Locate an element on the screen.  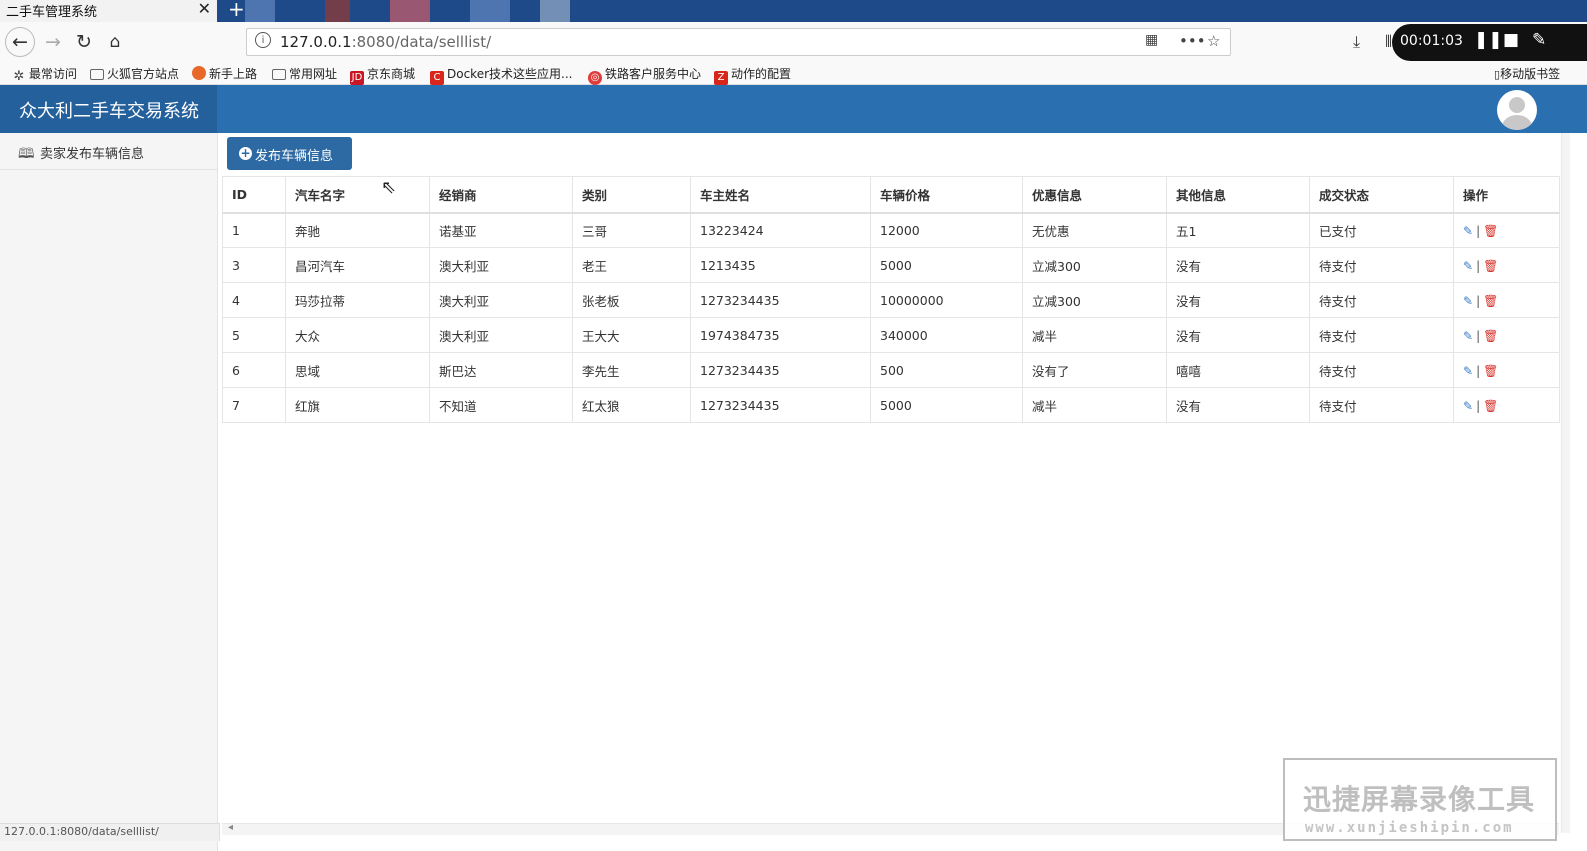
table-cell-id: 1 is located at coordinates (254, 230).